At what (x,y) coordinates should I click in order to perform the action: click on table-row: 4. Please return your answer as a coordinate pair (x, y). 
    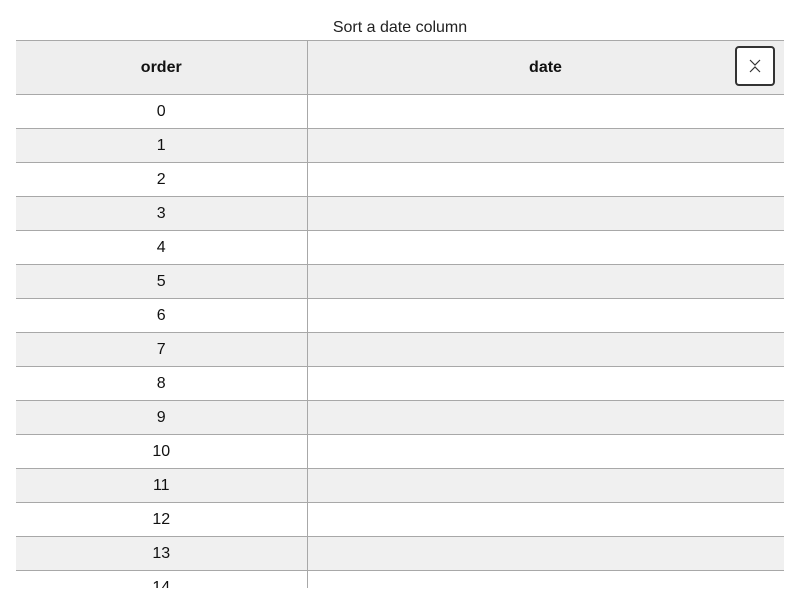
    Looking at the image, I should click on (400, 247).